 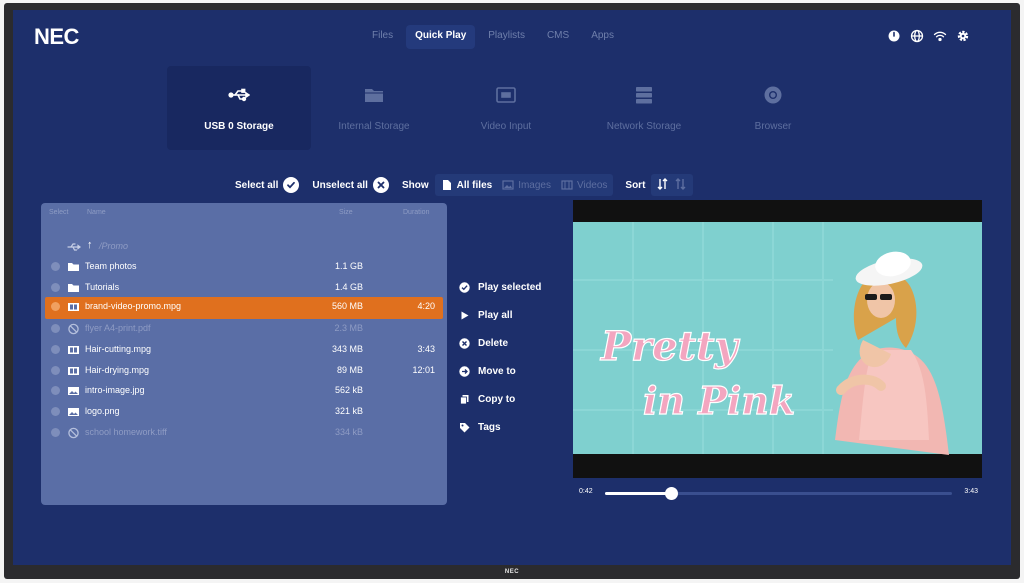 What do you see at coordinates (638, 493) in the screenshot?
I see `seek-progress` at bounding box center [638, 493].